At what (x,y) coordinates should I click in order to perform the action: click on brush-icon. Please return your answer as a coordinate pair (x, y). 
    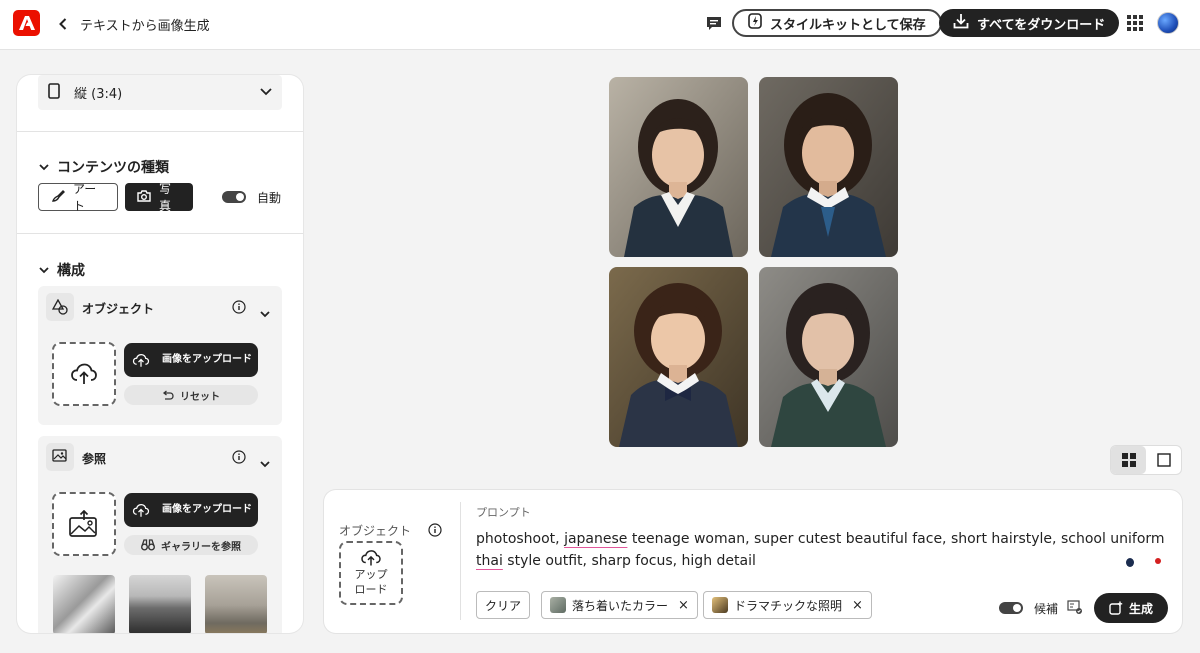
    Looking at the image, I should click on (58, 197).